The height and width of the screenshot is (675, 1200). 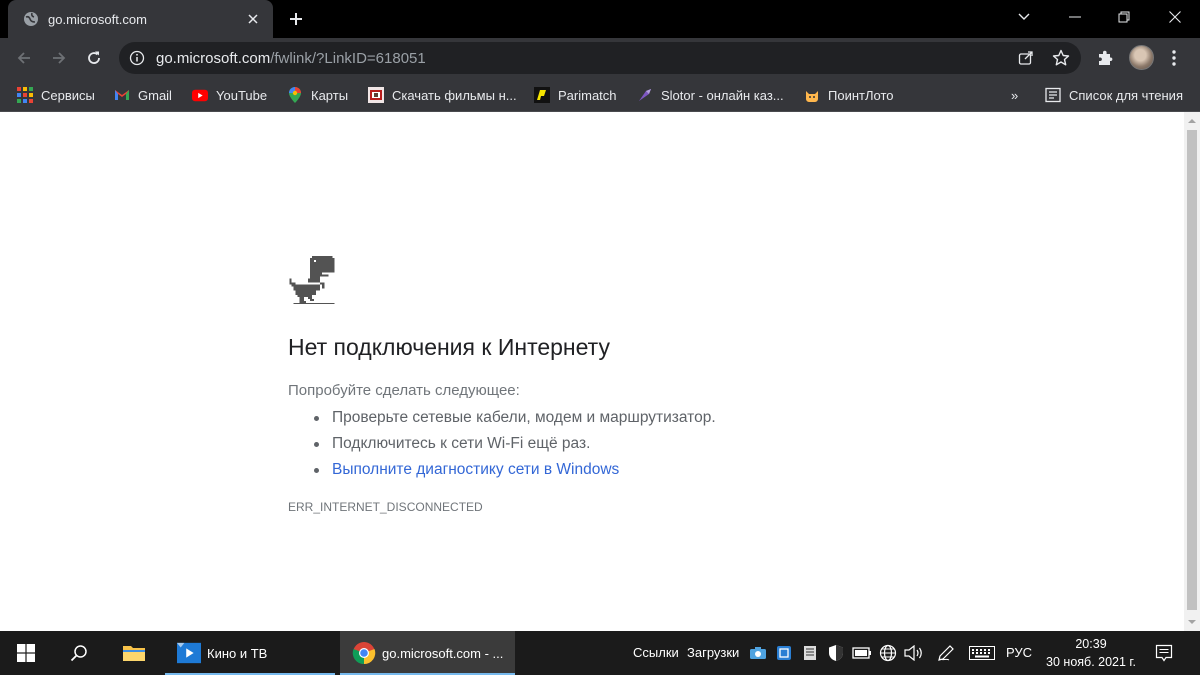 What do you see at coordinates (137, 58) in the screenshot?
I see `info-icon` at bounding box center [137, 58].